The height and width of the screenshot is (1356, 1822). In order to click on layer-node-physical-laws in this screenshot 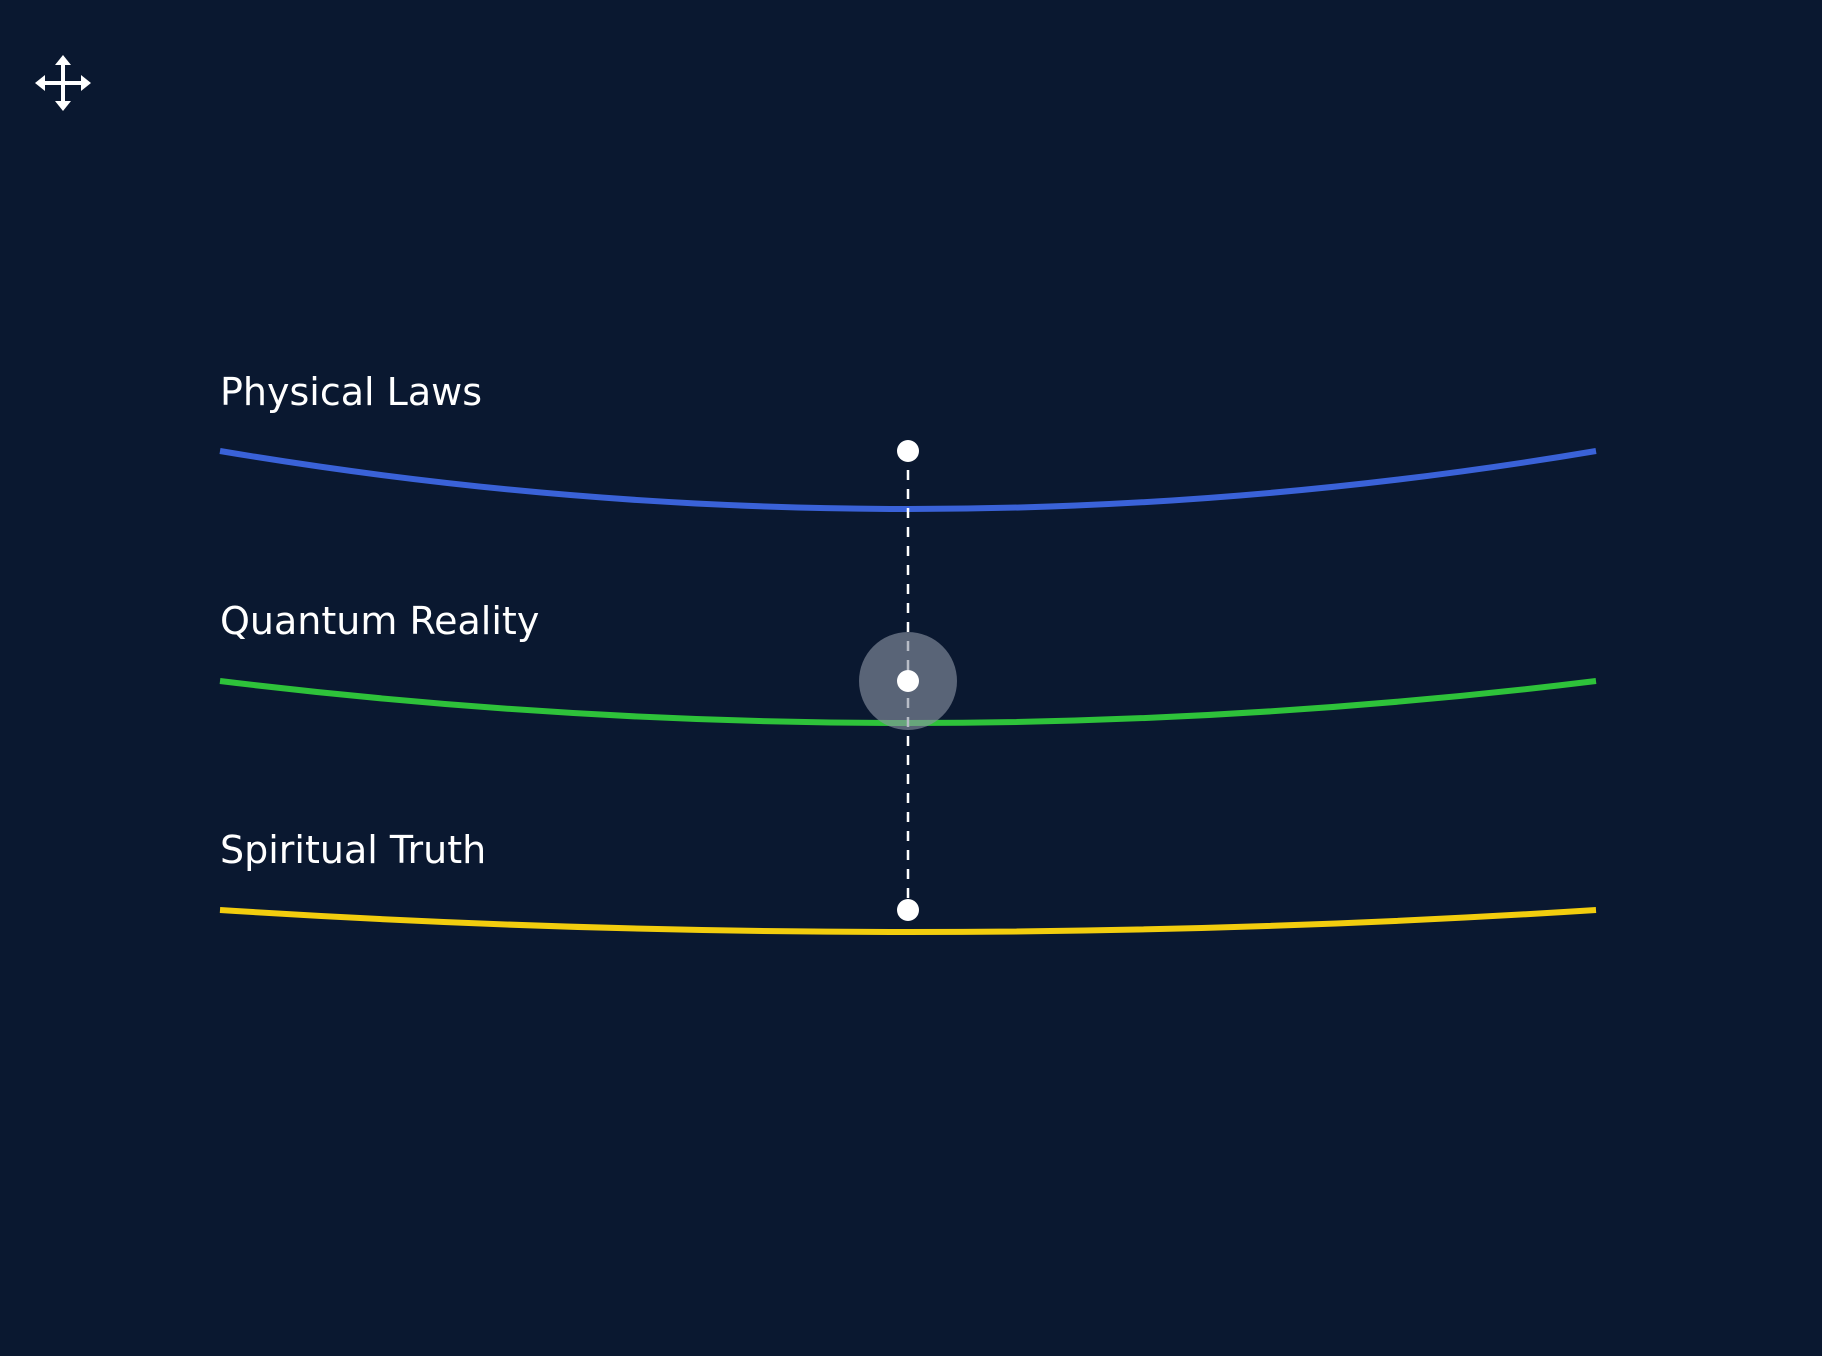, I will do `click(908, 451)`.